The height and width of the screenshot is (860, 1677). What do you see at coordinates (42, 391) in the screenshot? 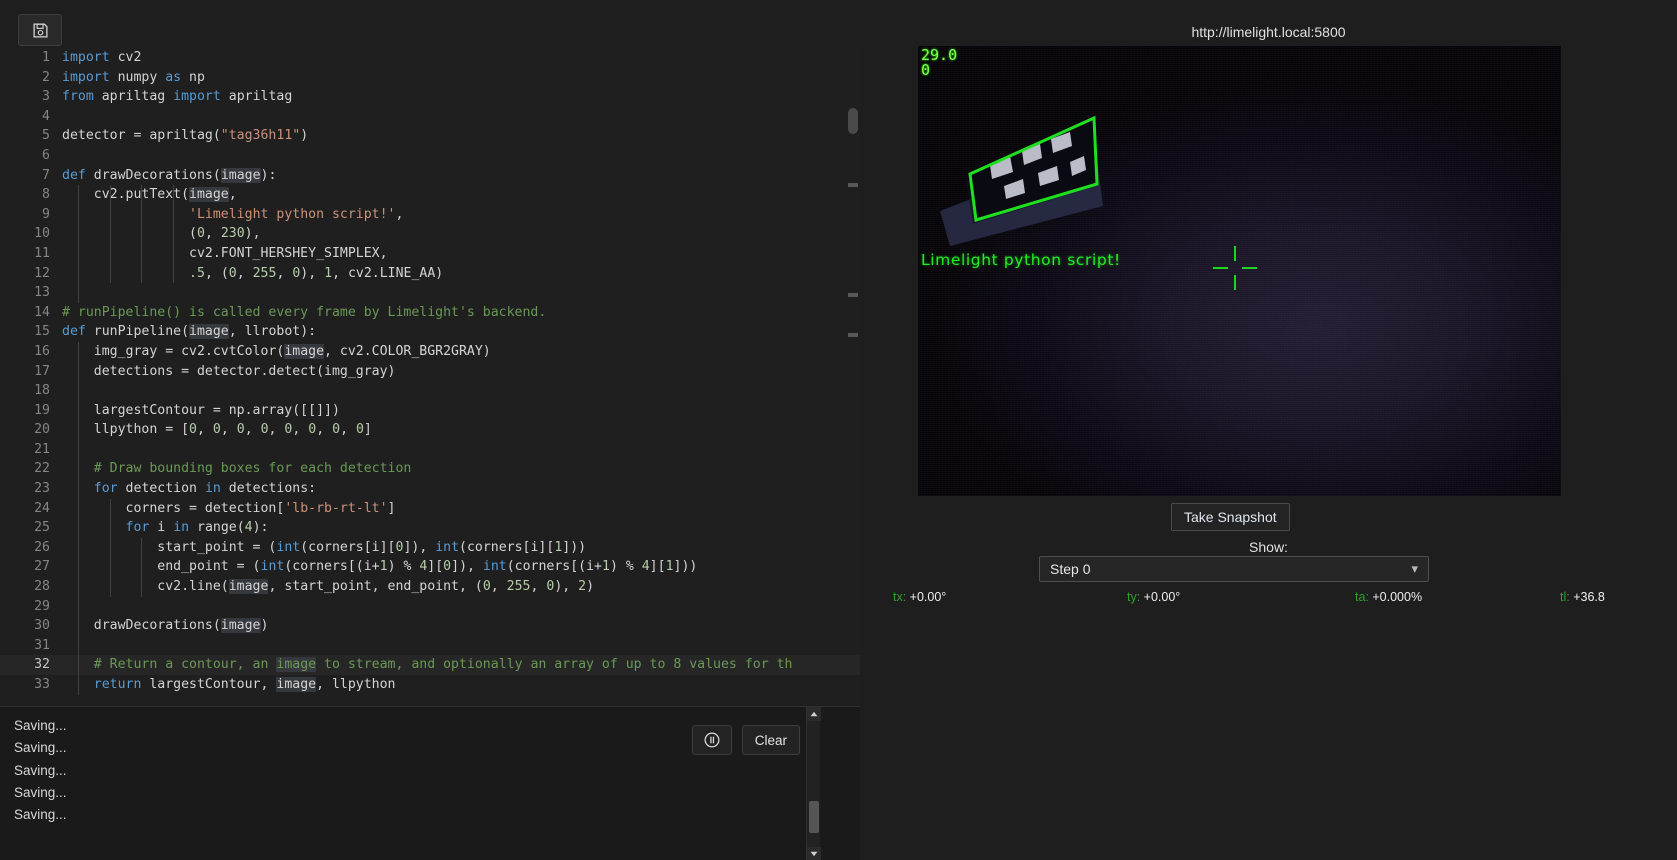
I see `line-number: 18` at bounding box center [42, 391].